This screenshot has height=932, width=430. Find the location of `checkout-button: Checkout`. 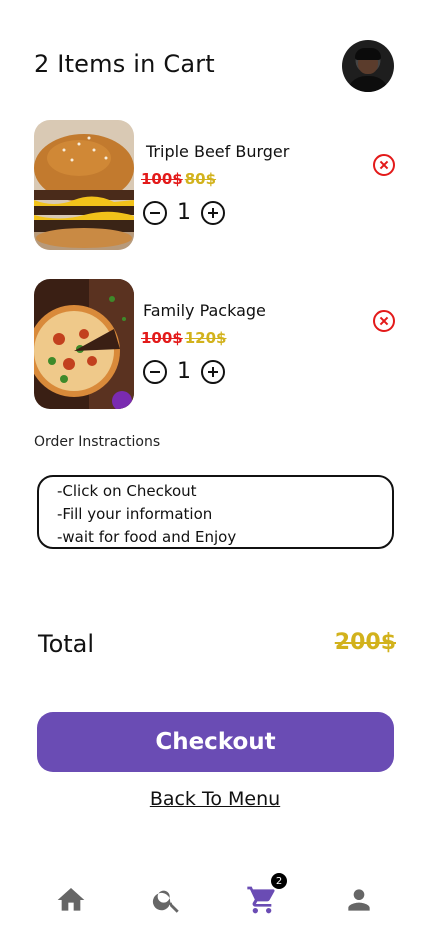

checkout-button: Checkout is located at coordinates (215, 742).